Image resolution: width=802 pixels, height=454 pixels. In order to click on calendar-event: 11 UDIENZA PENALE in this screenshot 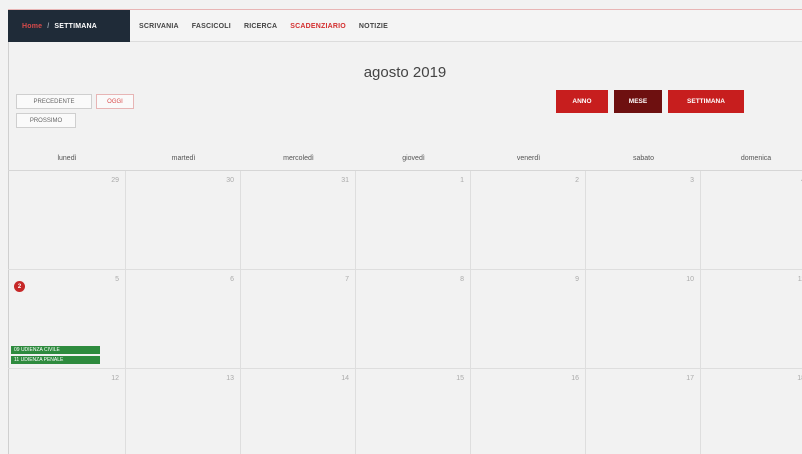, I will do `click(55, 360)`.